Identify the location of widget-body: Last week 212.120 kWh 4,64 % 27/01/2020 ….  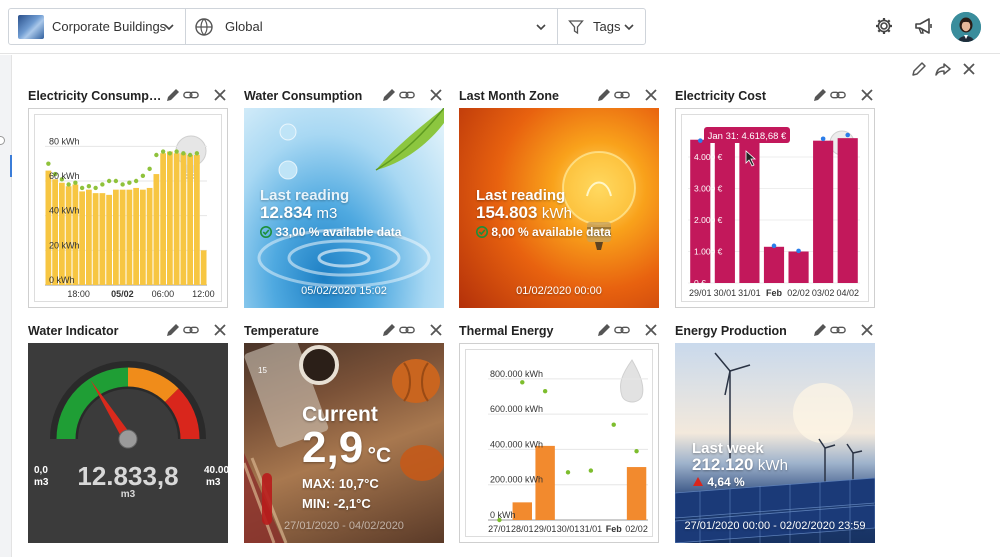
(775, 443).